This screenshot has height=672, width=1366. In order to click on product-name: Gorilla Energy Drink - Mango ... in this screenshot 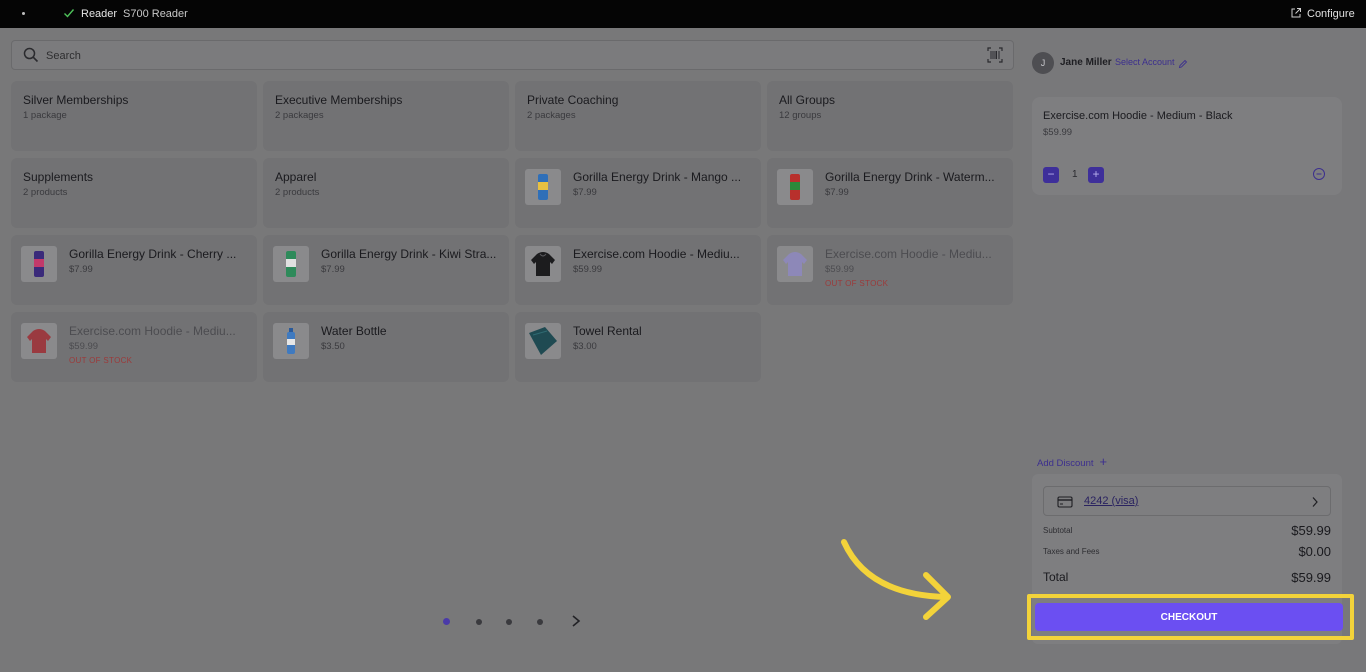, I will do `click(657, 177)`.